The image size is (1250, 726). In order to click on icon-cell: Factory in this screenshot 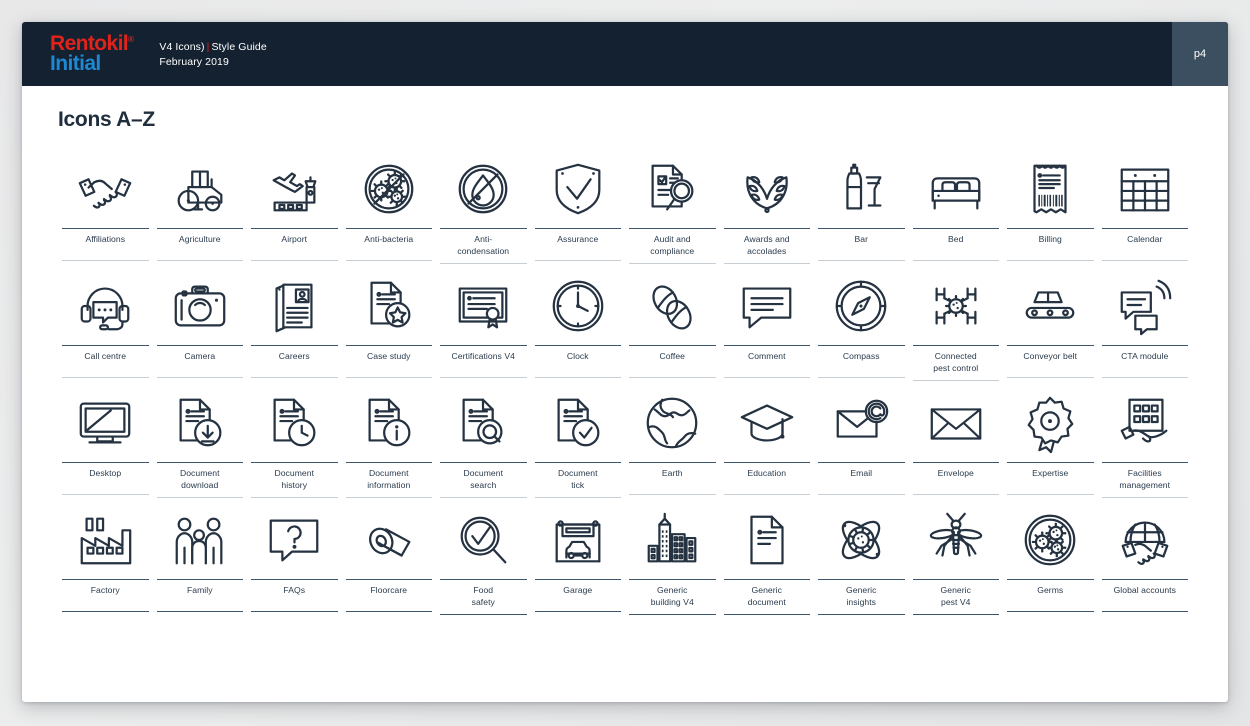, I will do `click(105, 558)`.